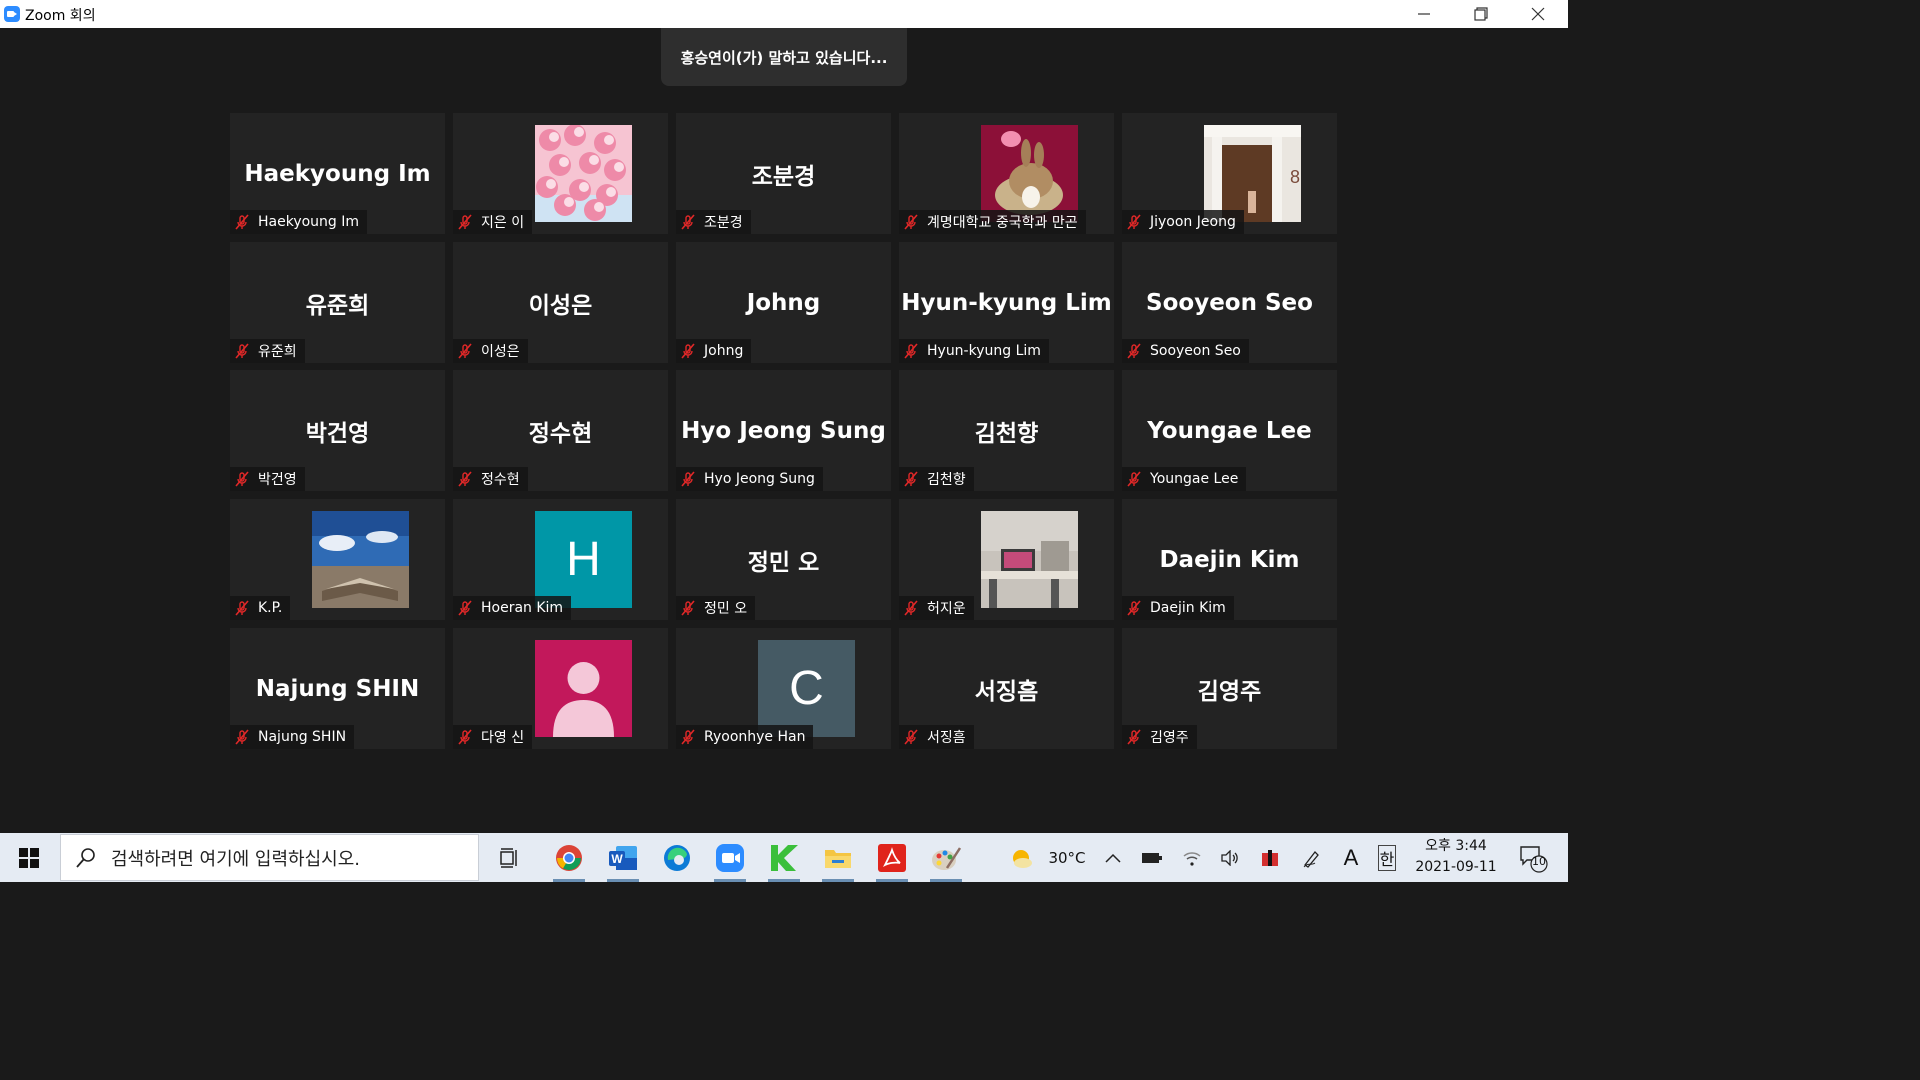  I want to click on file-explorer-taskbar-button, so click(838, 857).